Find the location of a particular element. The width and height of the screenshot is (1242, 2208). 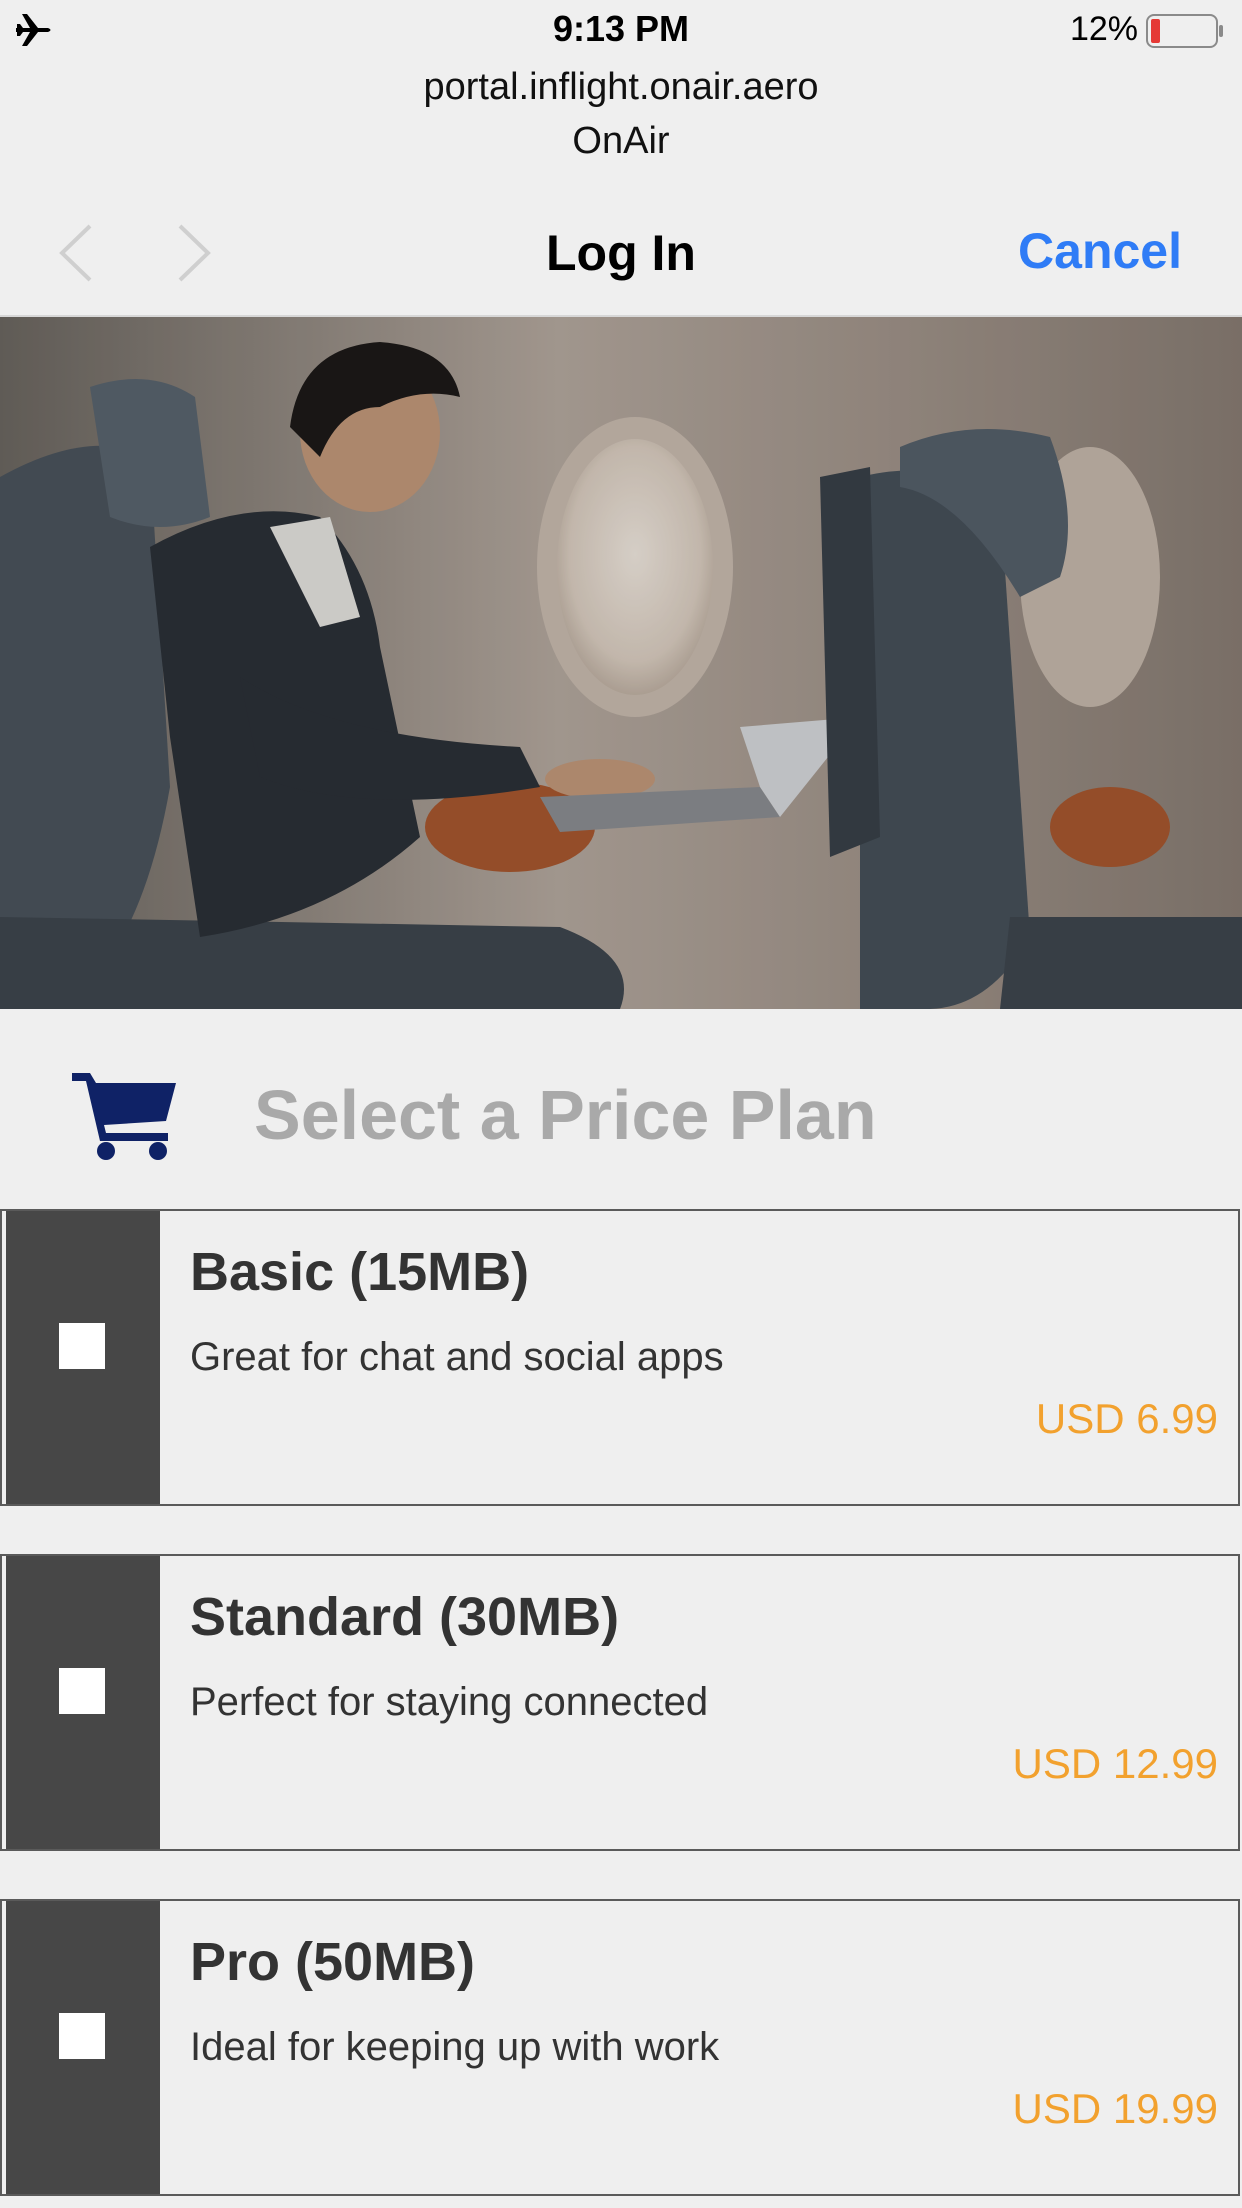

cancel-button: Cancel is located at coordinates (1100, 251).